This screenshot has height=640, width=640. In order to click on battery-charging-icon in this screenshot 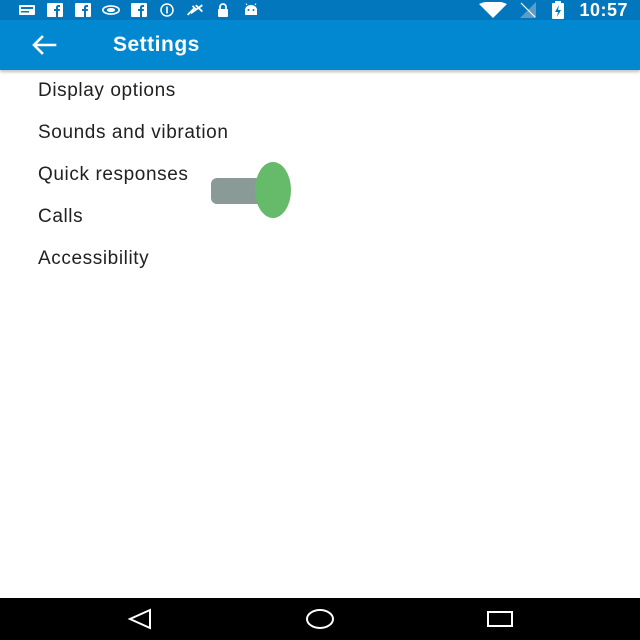, I will do `click(558, 10)`.